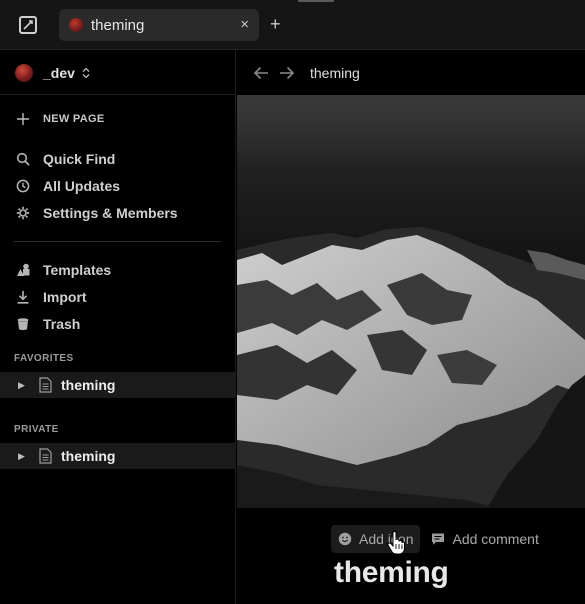 The height and width of the screenshot is (604, 585). Describe the element at coordinates (23, 270) in the screenshot. I see `shapes-icon` at that location.